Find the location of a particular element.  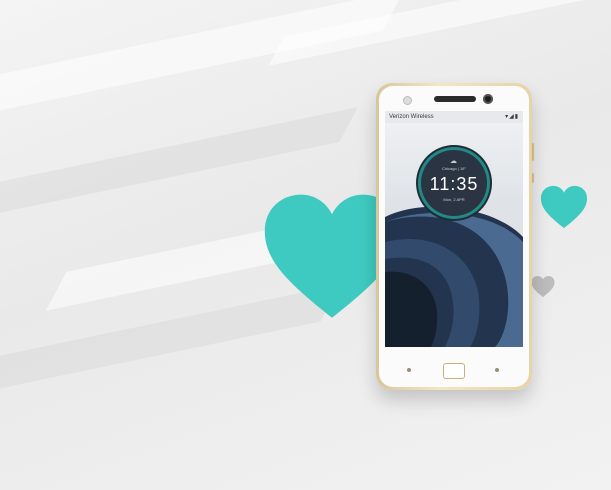

clock-widget: ☁ Chicago | 19° 11:35 Mon, 2 APR is located at coordinates (454, 183).